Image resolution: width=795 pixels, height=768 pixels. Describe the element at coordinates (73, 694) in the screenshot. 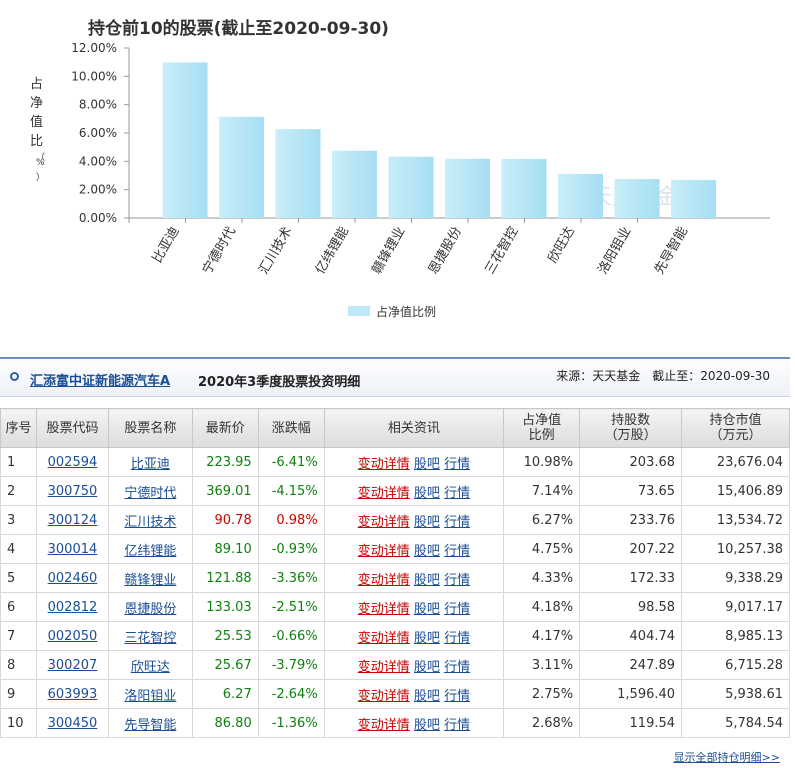

I see `stock-code-link: 603993` at that location.